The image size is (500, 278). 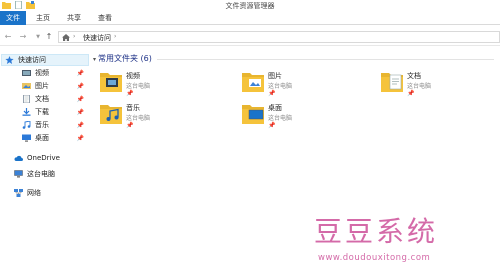 What do you see at coordinates (133, 76) in the screenshot?
I see `folder-name: 视频` at bounding box center [133, 76].